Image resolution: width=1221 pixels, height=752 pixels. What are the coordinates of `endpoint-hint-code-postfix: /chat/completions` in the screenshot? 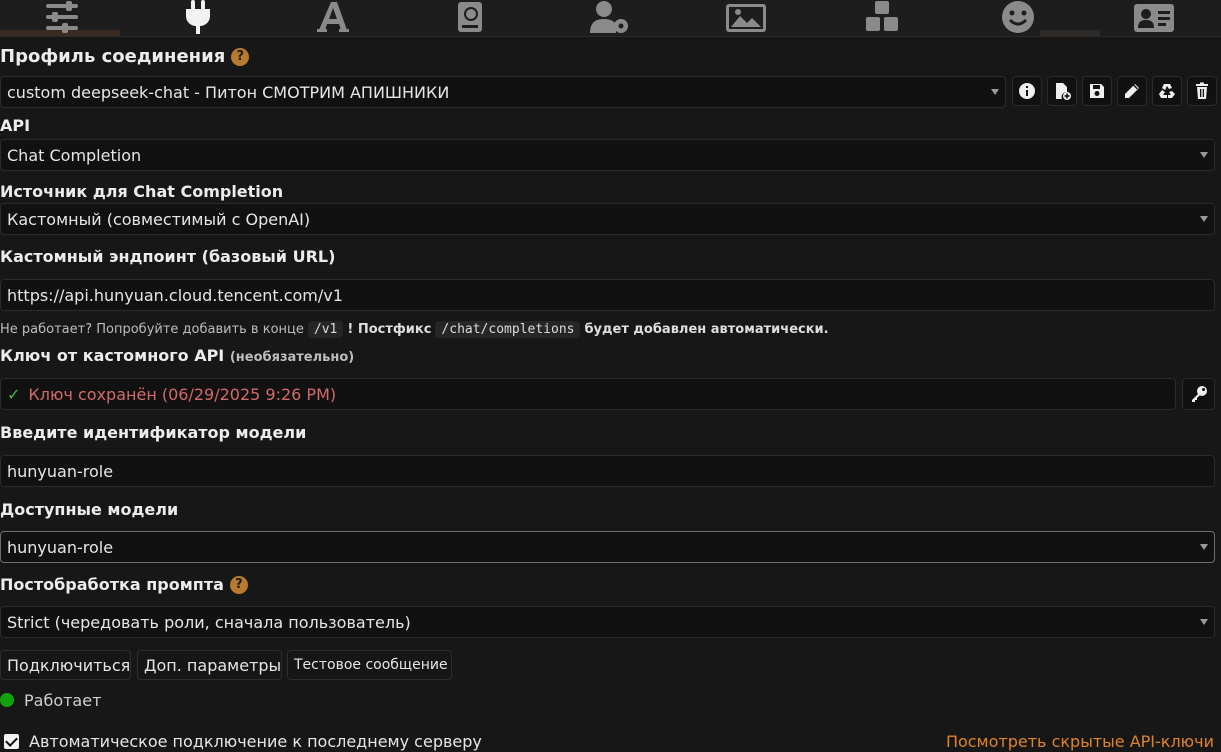 It's located at (508, 329).